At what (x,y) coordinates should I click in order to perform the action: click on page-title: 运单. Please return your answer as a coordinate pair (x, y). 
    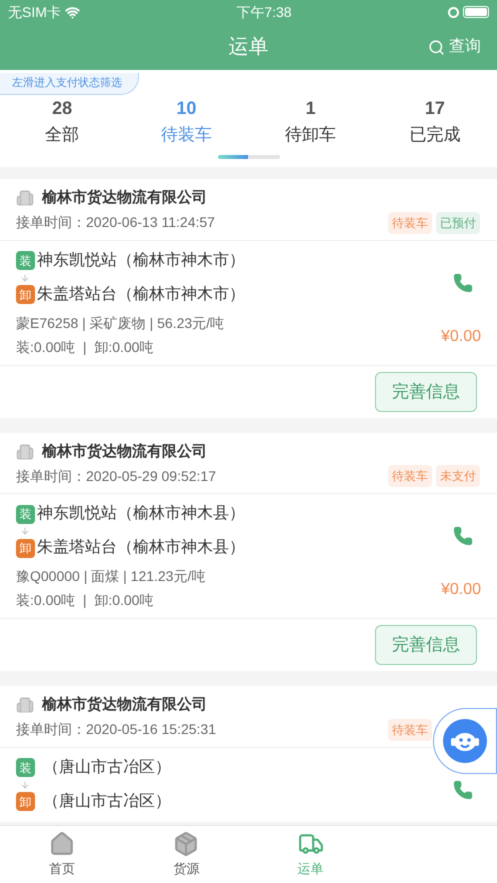
    Looking at the image, I should click on (248, 47).